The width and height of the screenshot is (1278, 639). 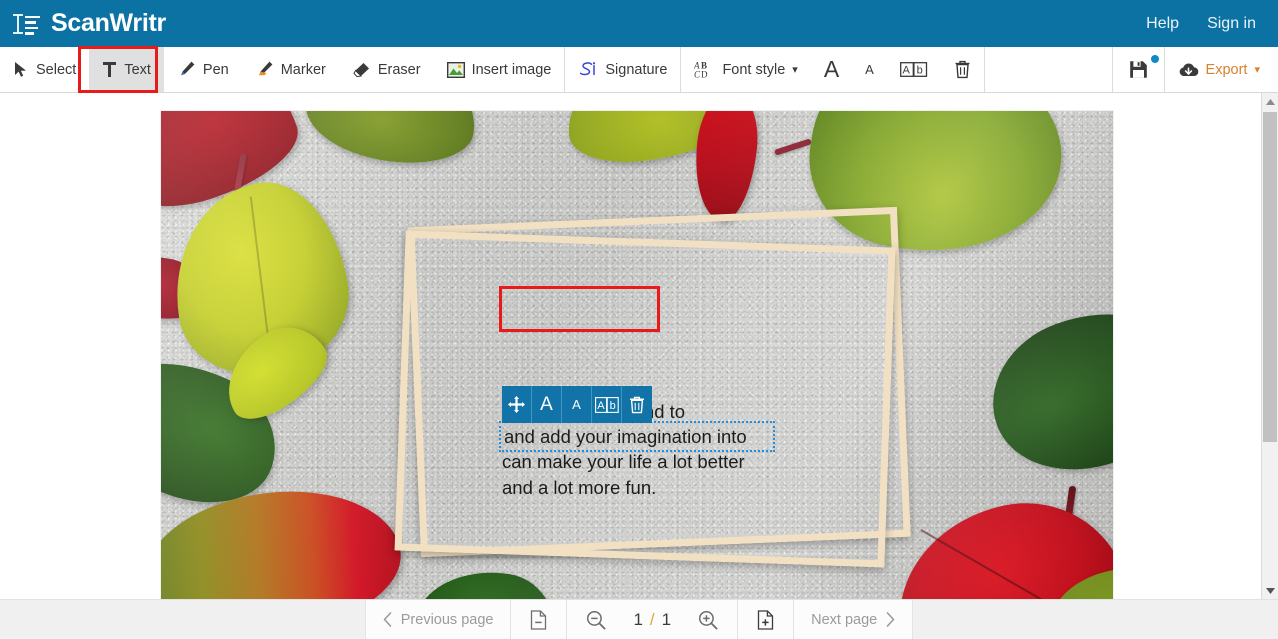 What do you see at coordinates (538, 619) in the screenshot?
I see `page-remove-icon` at bounding box center [538, 619].